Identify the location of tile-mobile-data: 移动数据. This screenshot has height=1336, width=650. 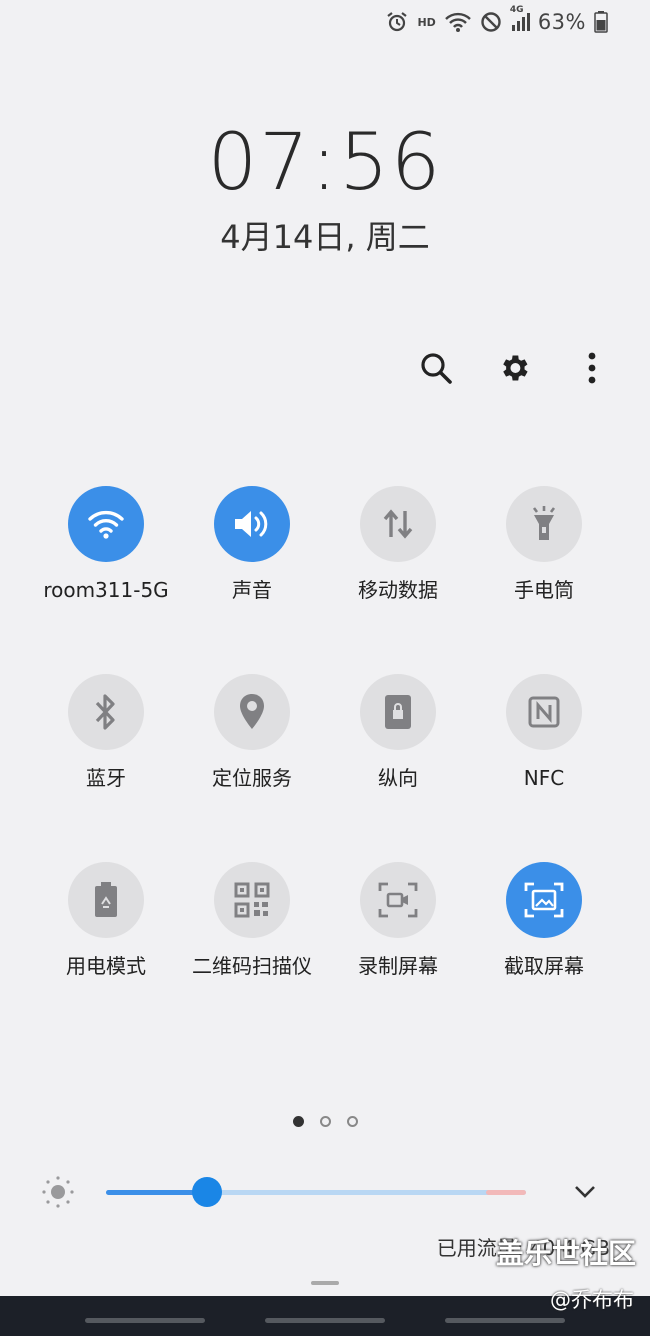
(398, 545).